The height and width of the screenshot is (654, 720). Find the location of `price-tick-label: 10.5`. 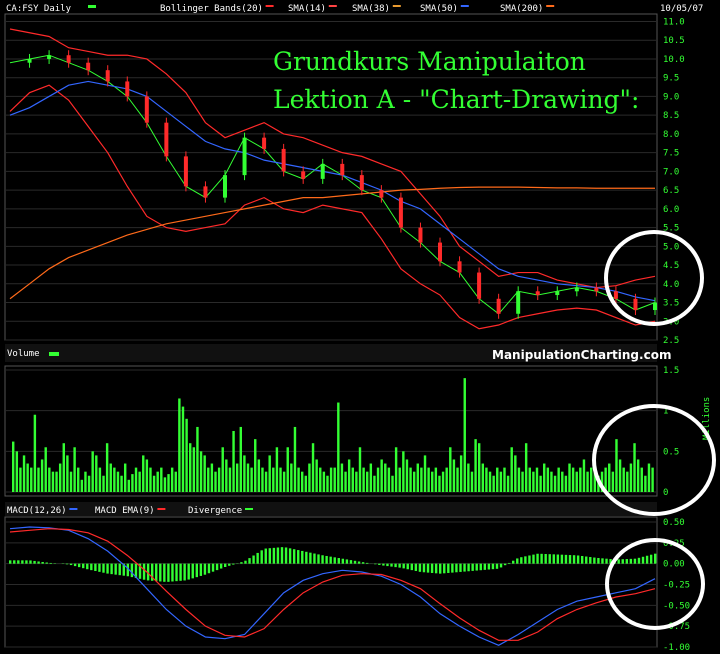

price-tick-label: 10.5 is located at coordinates (674, 41).